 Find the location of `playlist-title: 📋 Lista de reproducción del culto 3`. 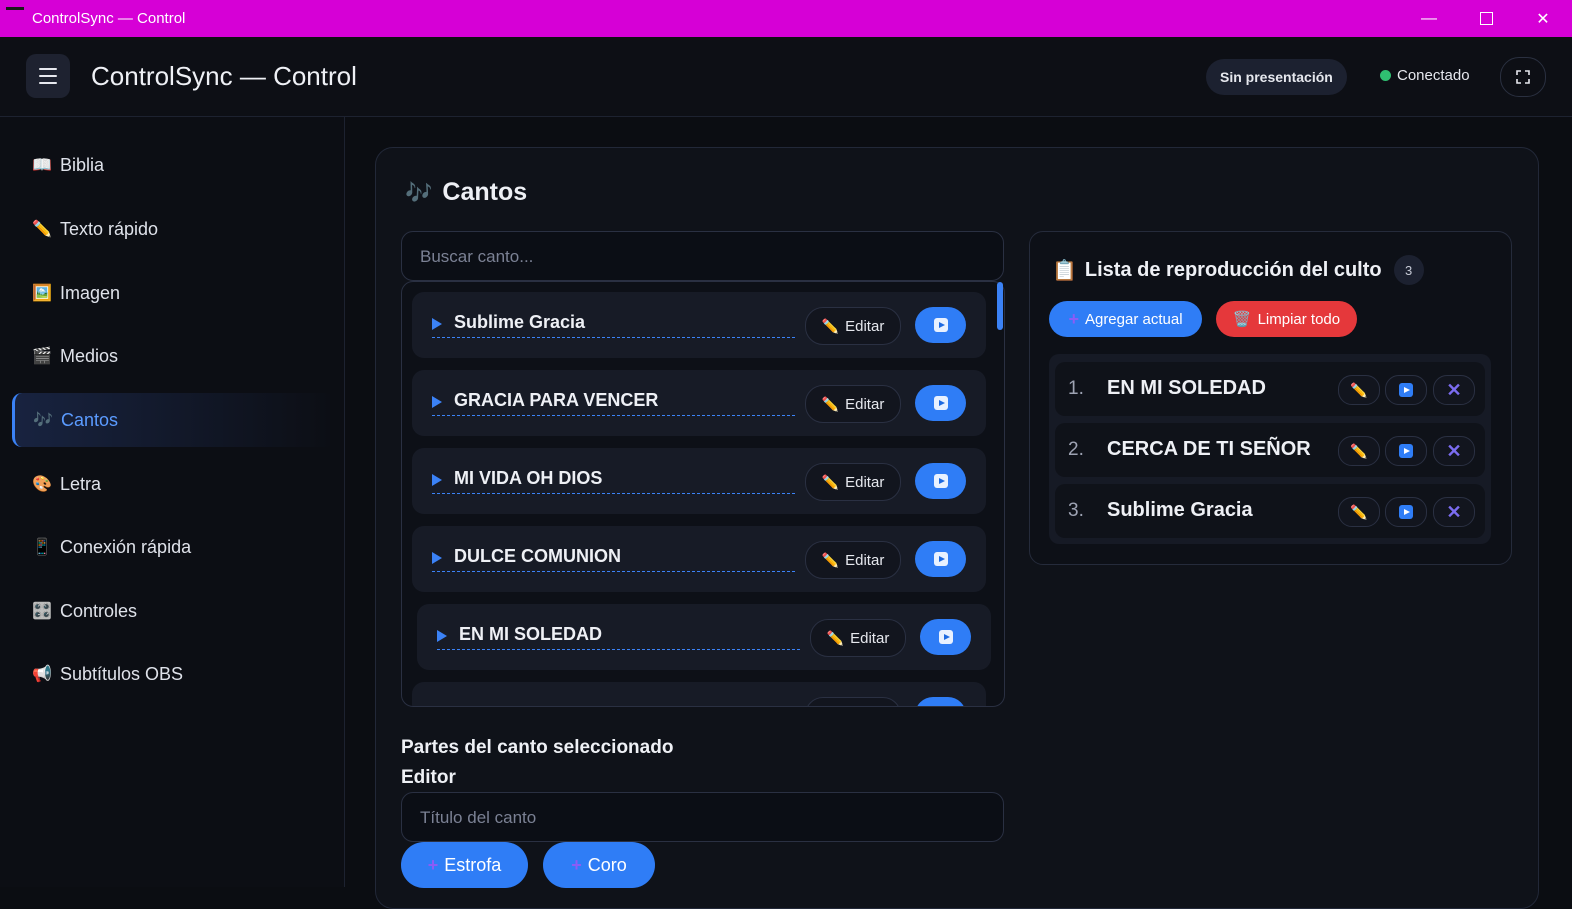

playlist-title: 📋 Lista de reproducción del culto 3 is located at coordinates (1238, 270).